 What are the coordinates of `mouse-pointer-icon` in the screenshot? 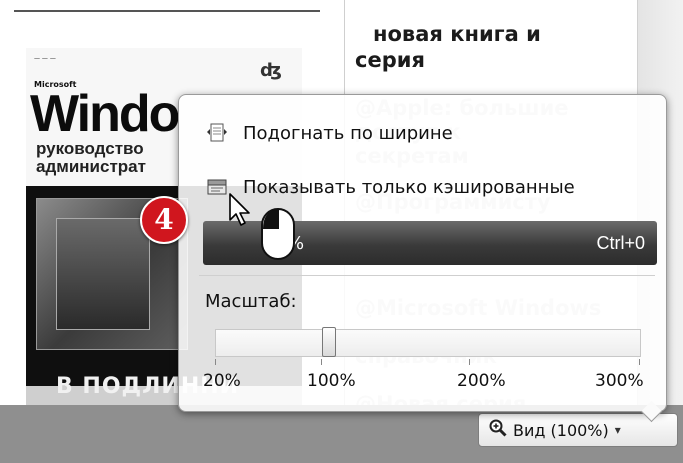 It's located at (241, 212).